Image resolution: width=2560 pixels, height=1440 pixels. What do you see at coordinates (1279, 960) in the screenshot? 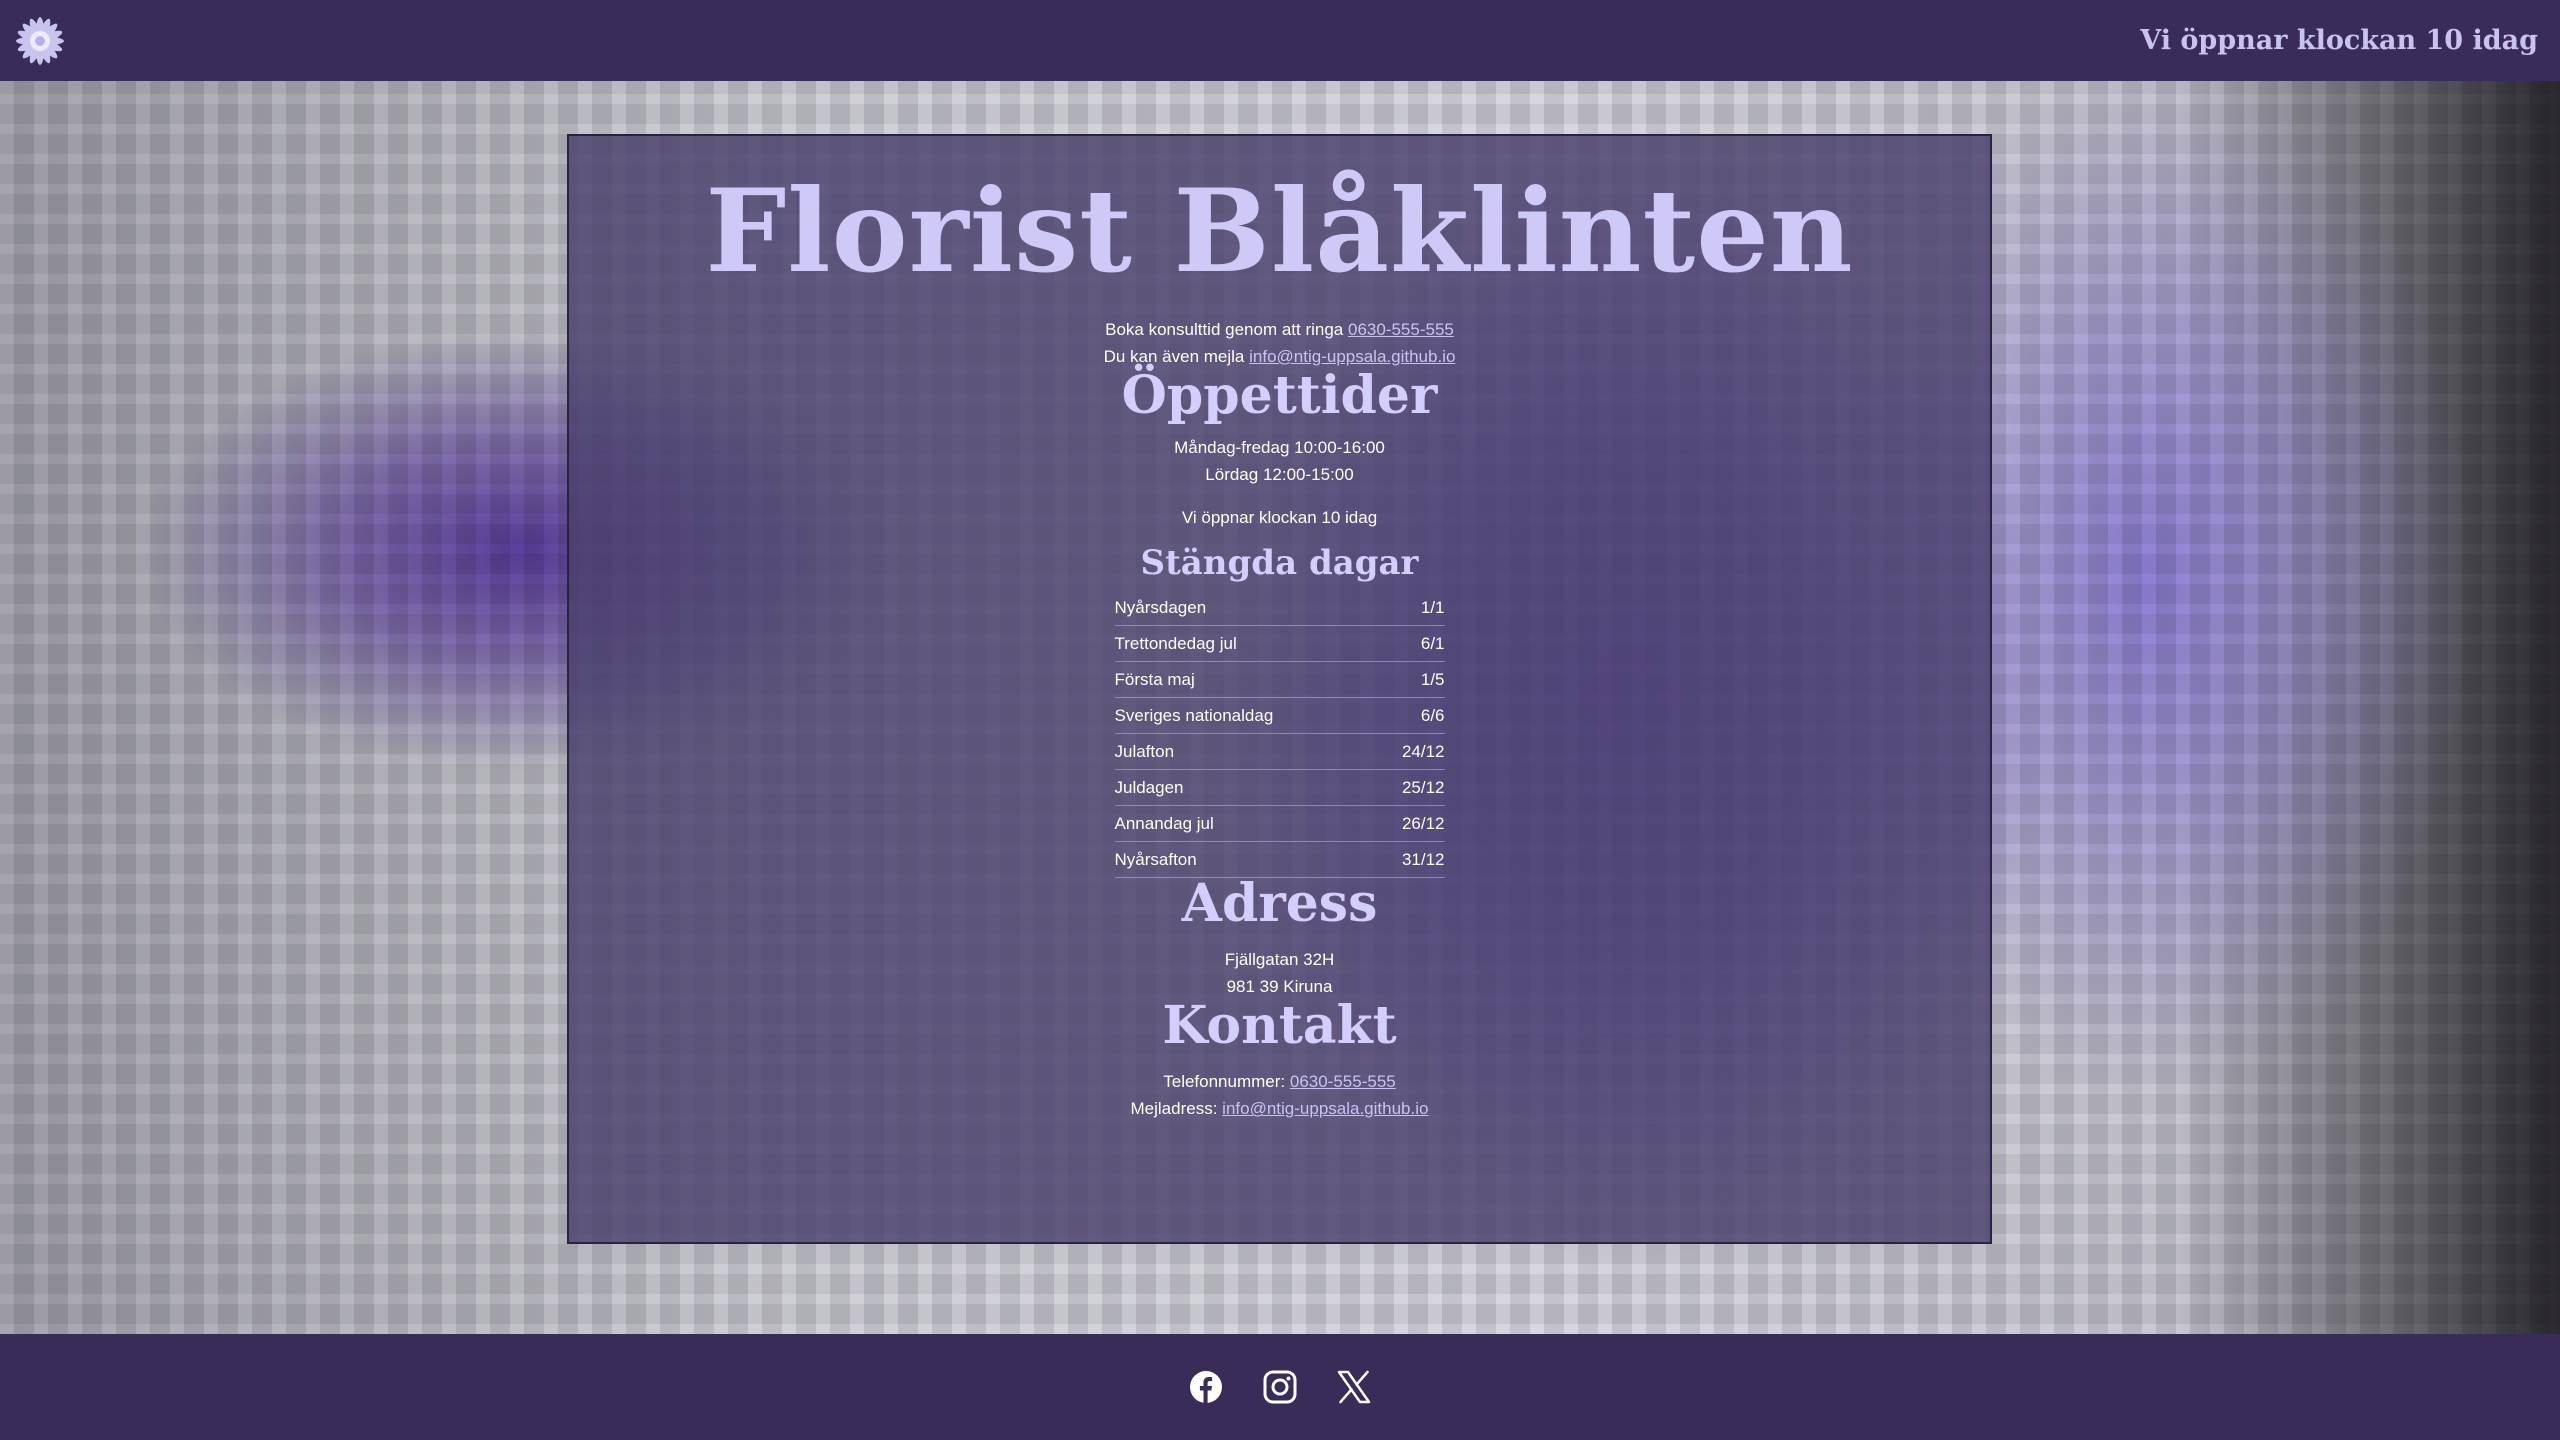
I see `address-street: Fjällgatan 32H` at bounding box center [1279, 960].